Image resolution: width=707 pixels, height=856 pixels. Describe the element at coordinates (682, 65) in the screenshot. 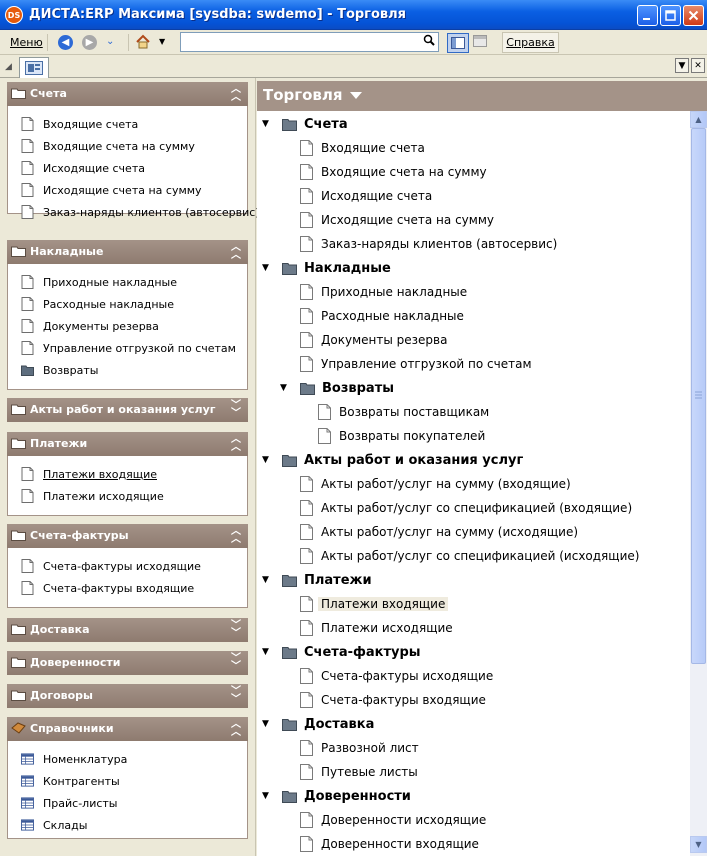

I see `tab-menu-button: ▼` at that location.